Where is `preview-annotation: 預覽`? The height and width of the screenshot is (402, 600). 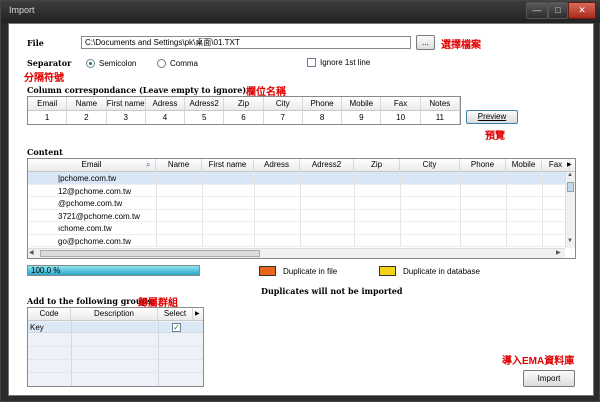
preview-annotation: 預覽 is located at coordinates (495, 136).